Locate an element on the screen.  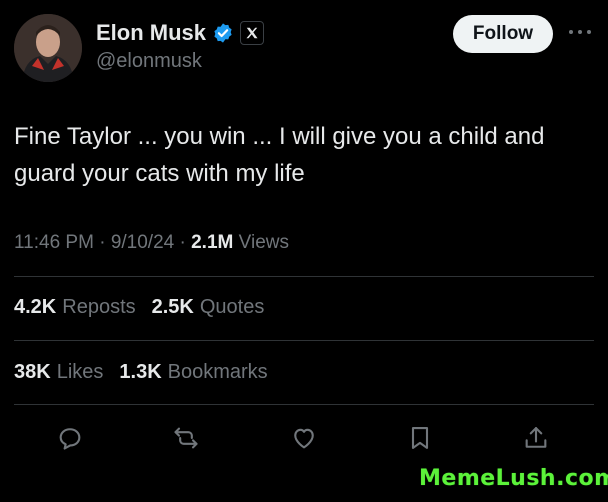
reposts-stat: 4.2K Reposts is located at coordinates (75, 307).